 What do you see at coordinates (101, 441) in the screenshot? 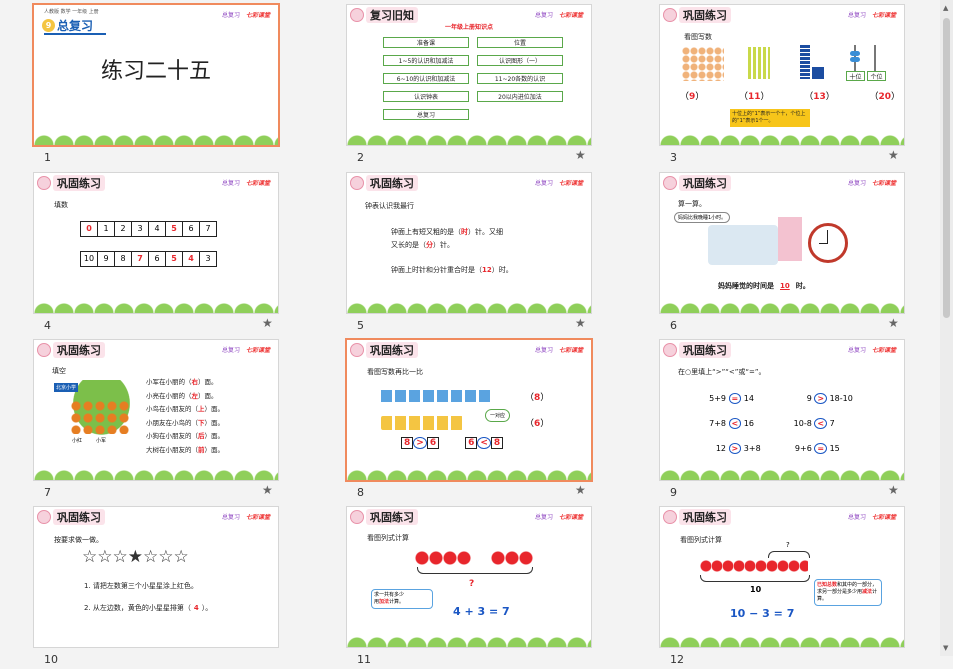
I see `kid-label: 小军` at bounding box center [101, 441].